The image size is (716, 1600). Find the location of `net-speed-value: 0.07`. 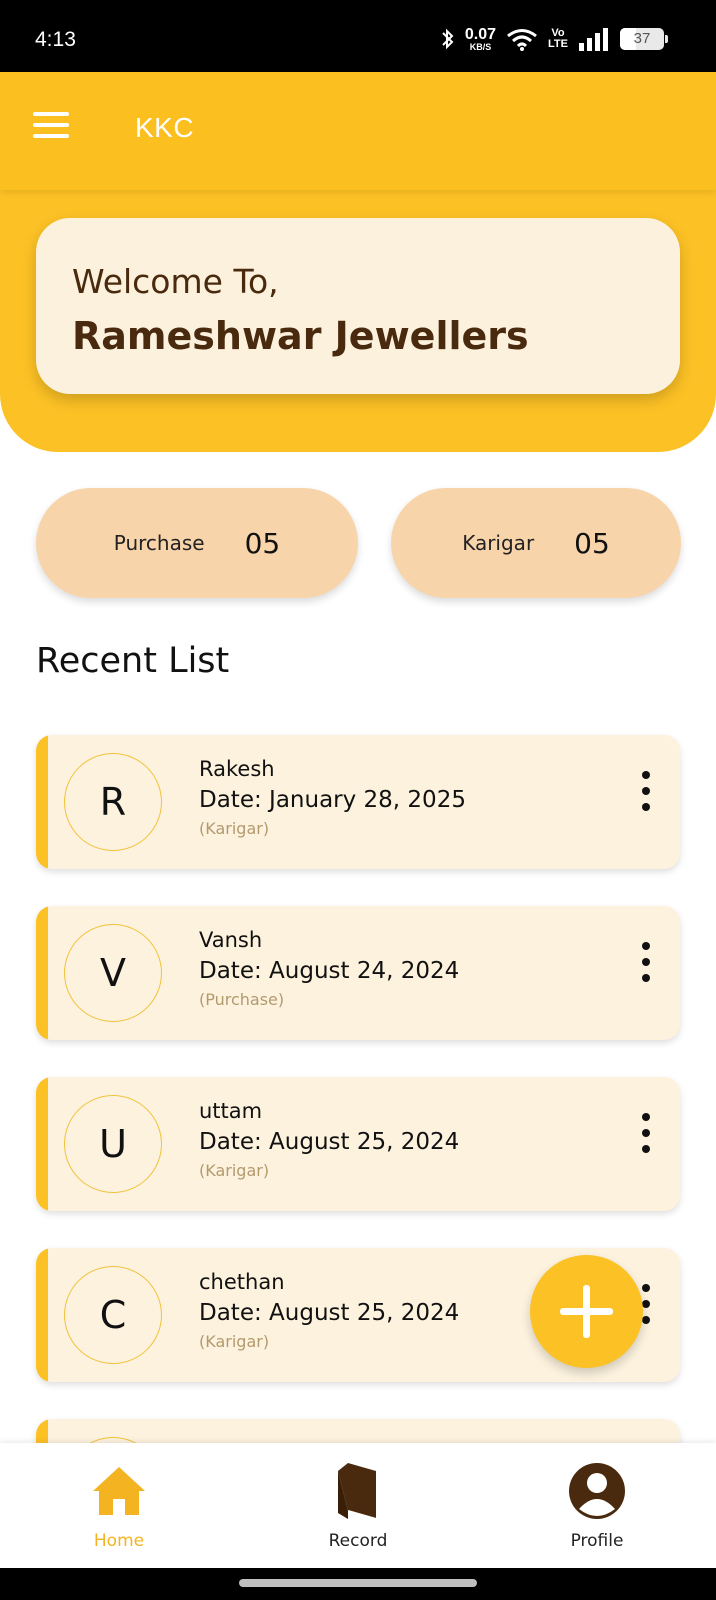

net-speed-value: 0.07 is located at coordinates (480, 34).